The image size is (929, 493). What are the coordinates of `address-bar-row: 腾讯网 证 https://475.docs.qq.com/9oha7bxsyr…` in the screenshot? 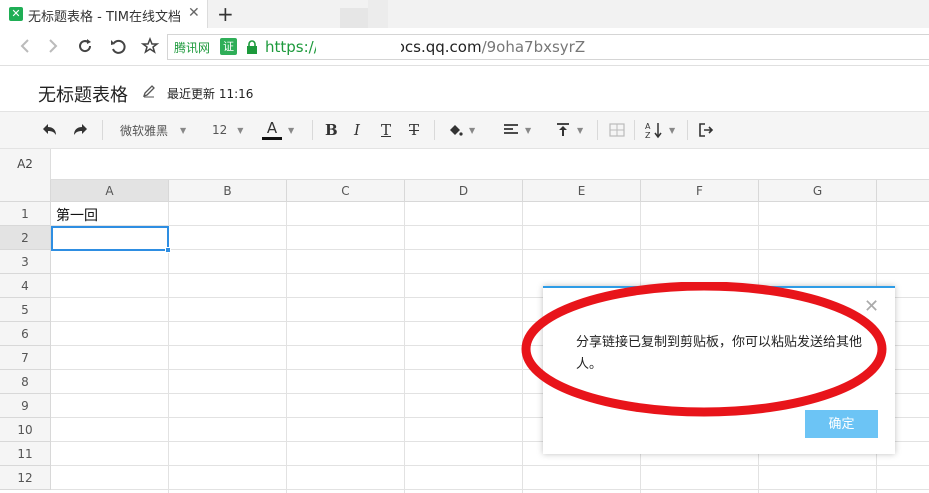 It's located at (464, 47).